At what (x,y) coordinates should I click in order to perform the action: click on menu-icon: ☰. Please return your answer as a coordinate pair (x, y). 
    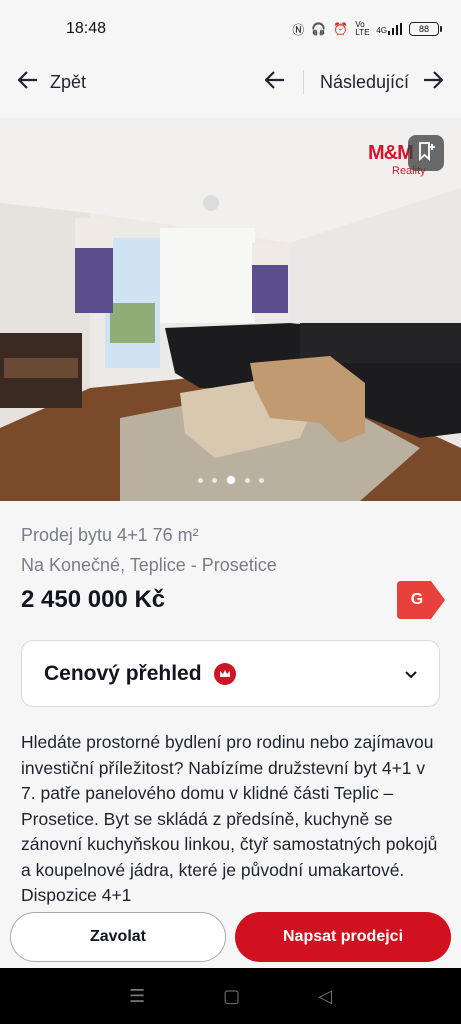
    Looking at the image, I should click on (137, 996).